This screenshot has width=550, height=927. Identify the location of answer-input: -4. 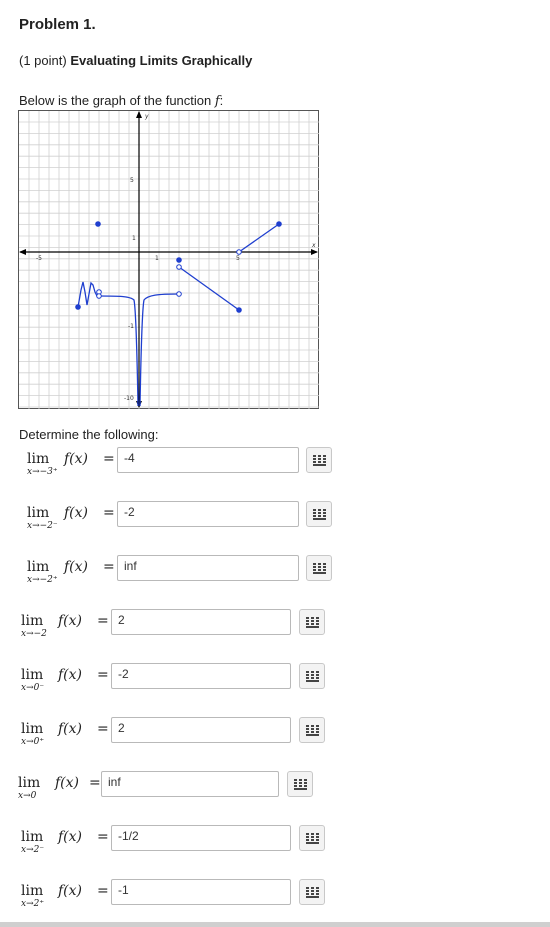
(208, 460).